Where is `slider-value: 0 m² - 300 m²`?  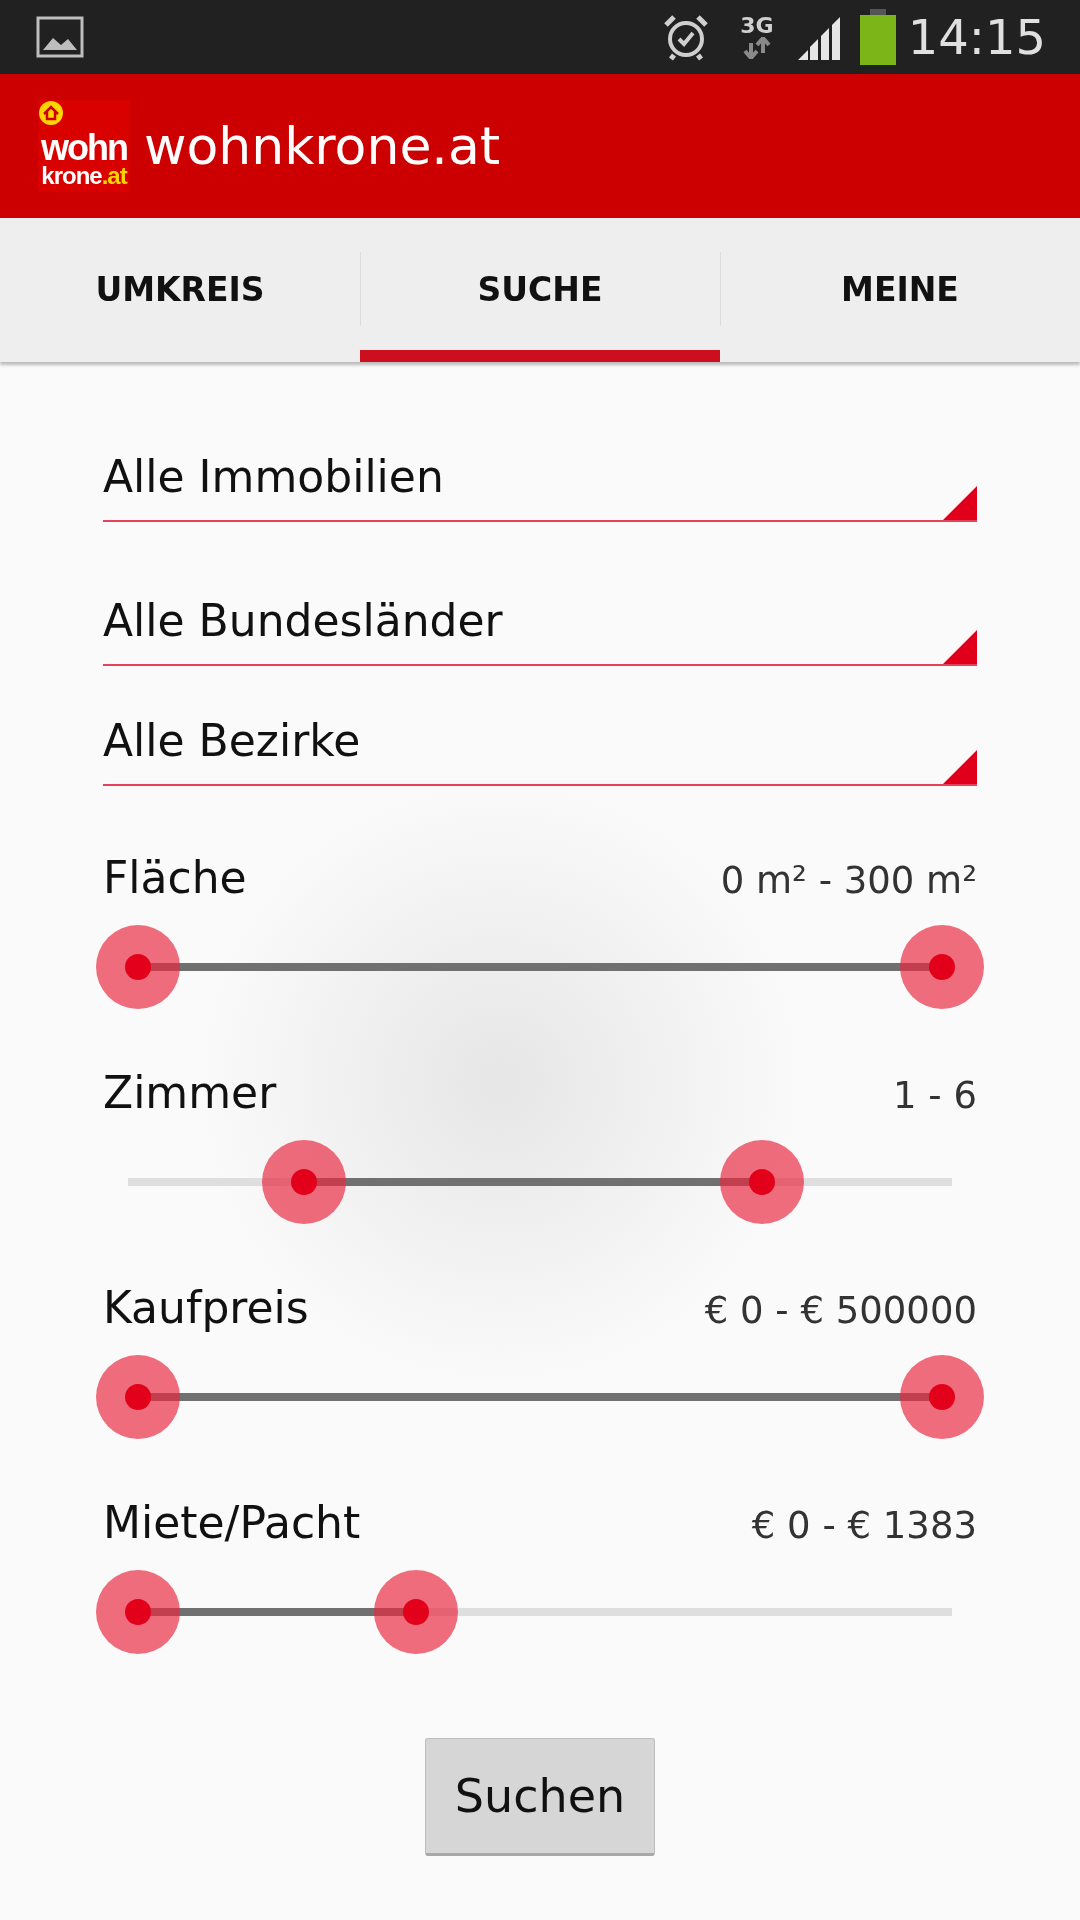 slider-value: 0 m² - 300 m² is located at coordinates (848, 880).